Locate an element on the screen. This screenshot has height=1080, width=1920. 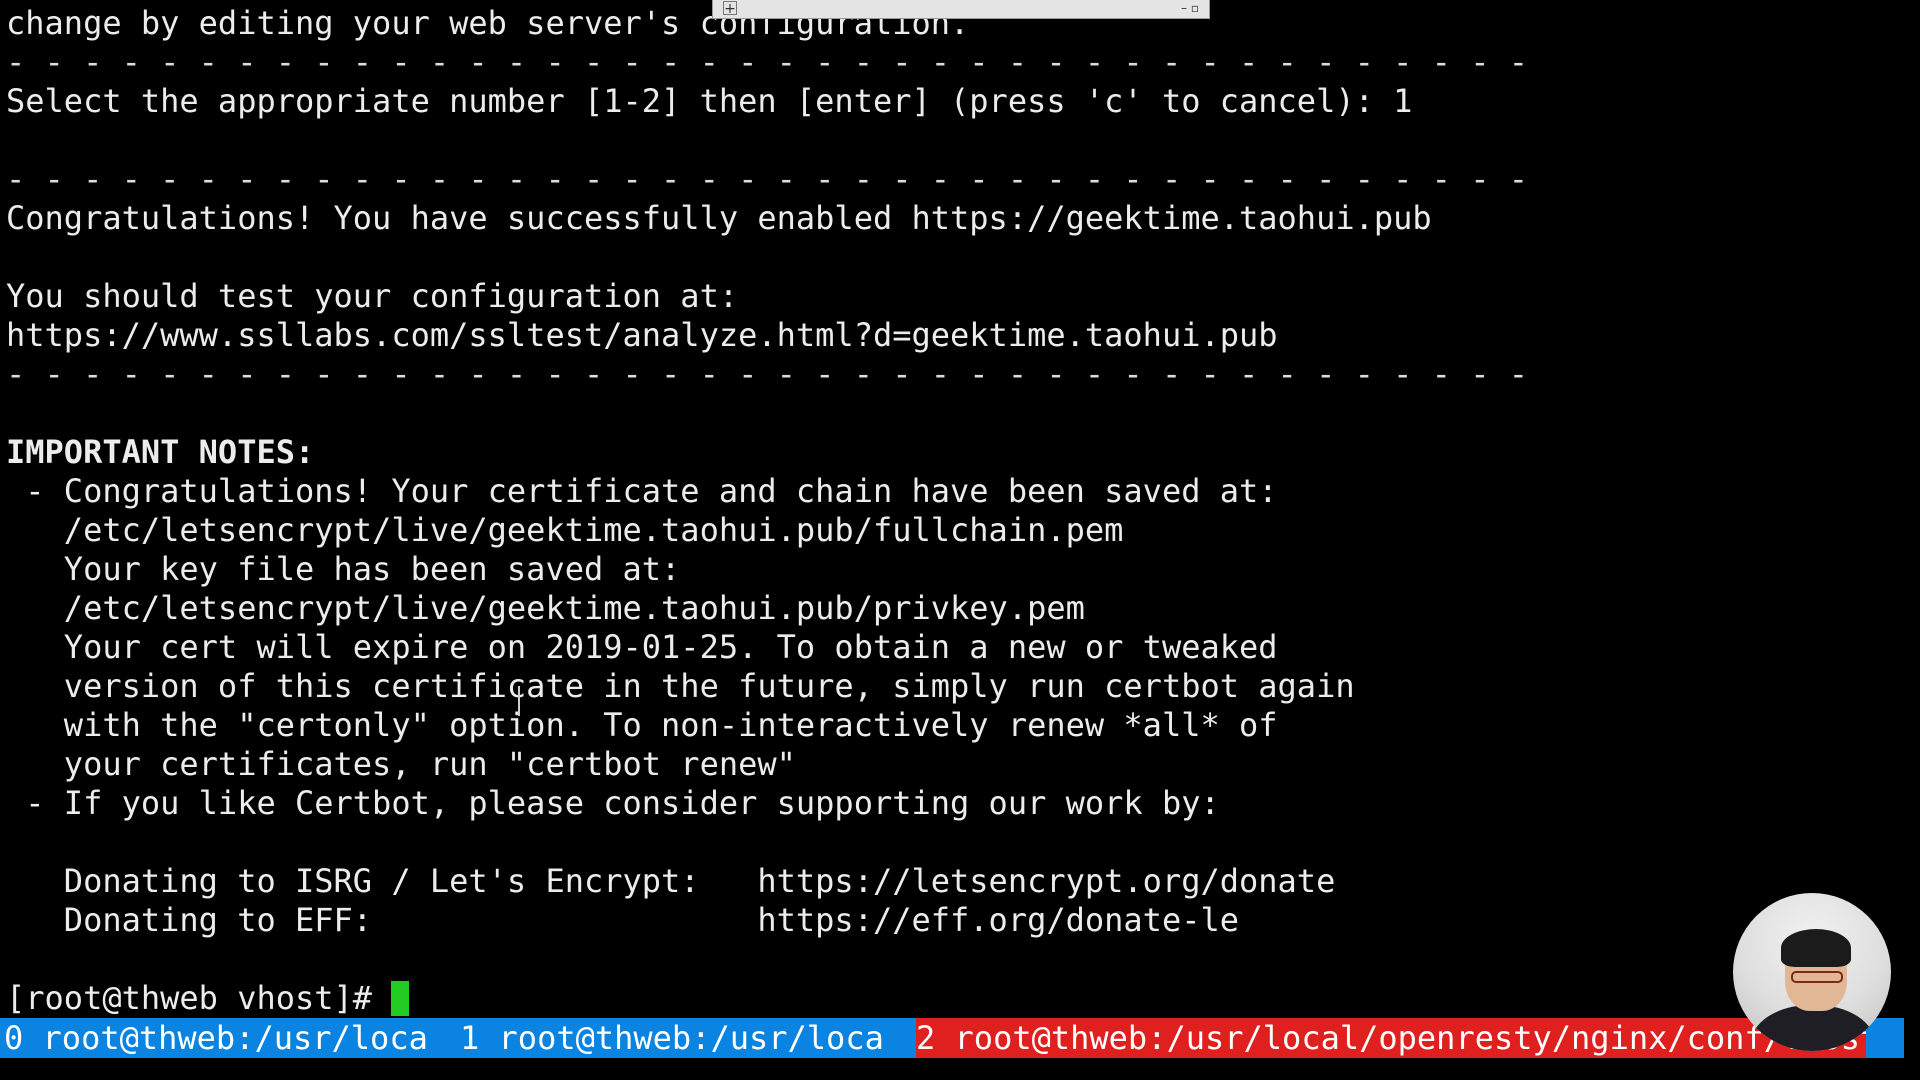
presenter-body is located at coordinates (1813, 1028).